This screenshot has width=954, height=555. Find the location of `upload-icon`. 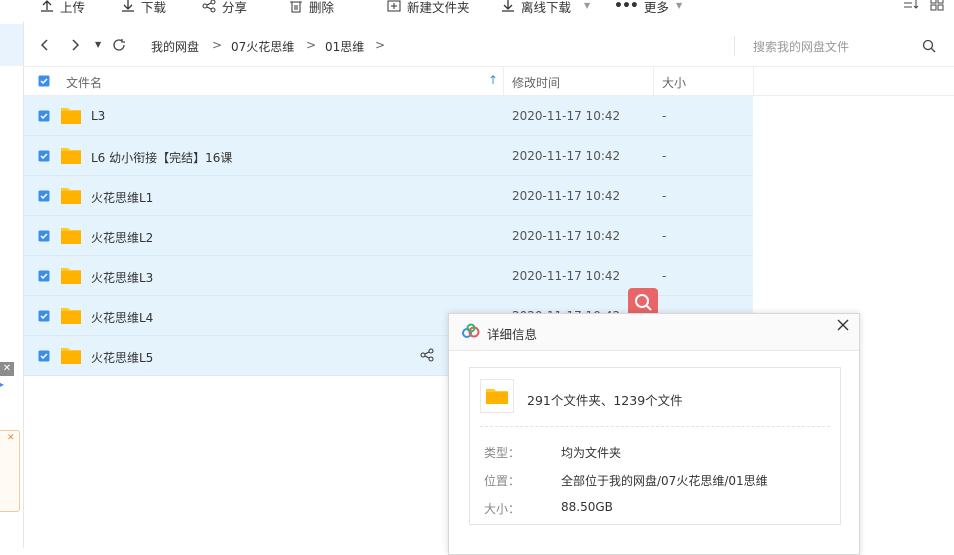

upload-icon is located at coordinates (47, 6).